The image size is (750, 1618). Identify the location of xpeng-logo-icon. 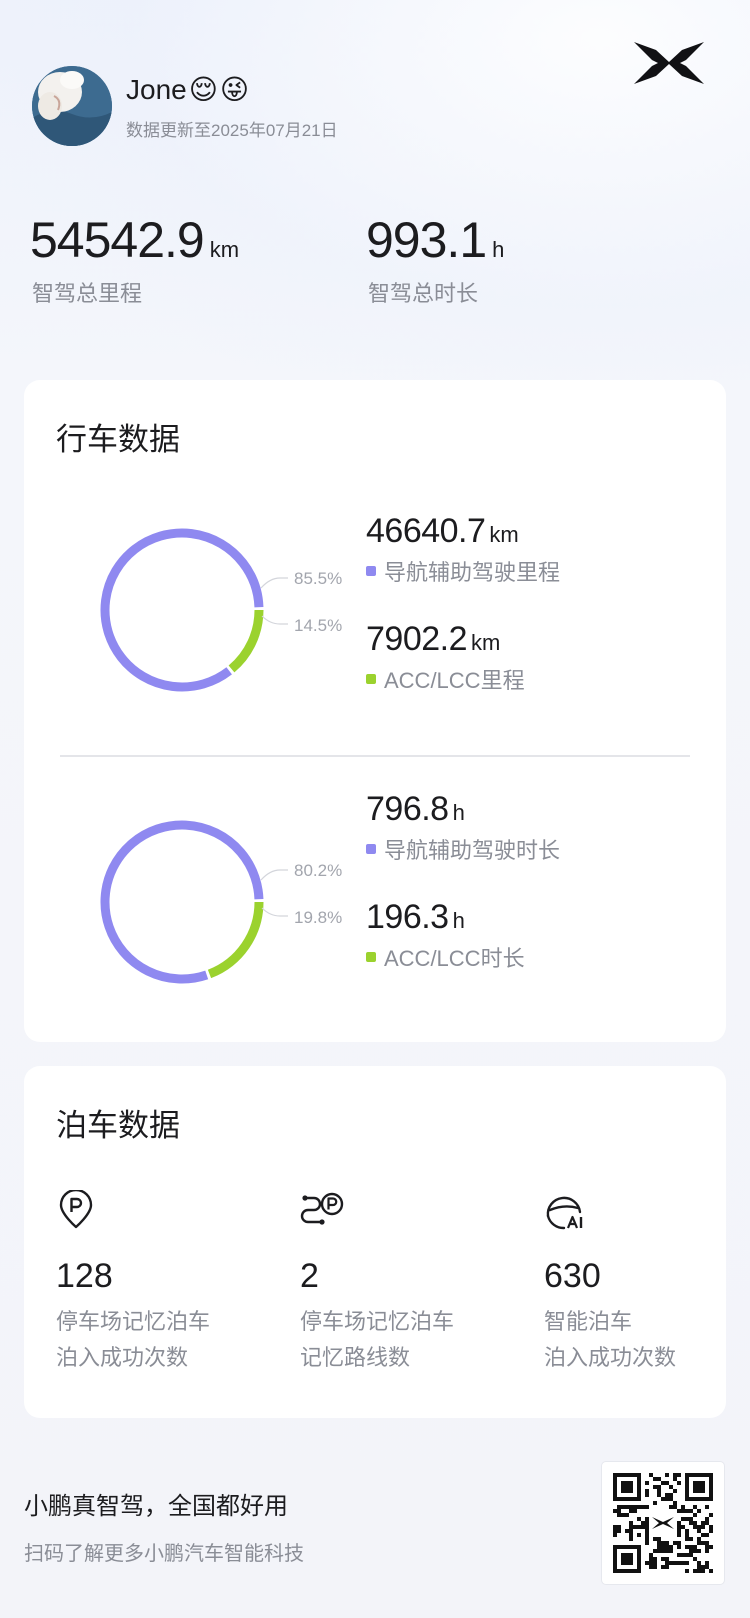
(669, 63).